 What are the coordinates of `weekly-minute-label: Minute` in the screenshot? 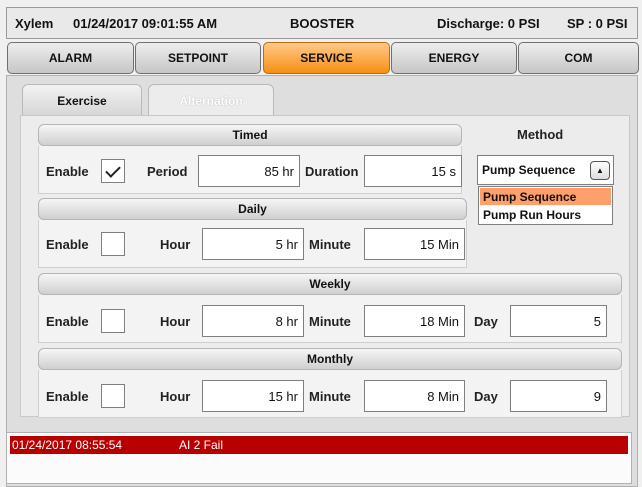 It's located at (330, 321).